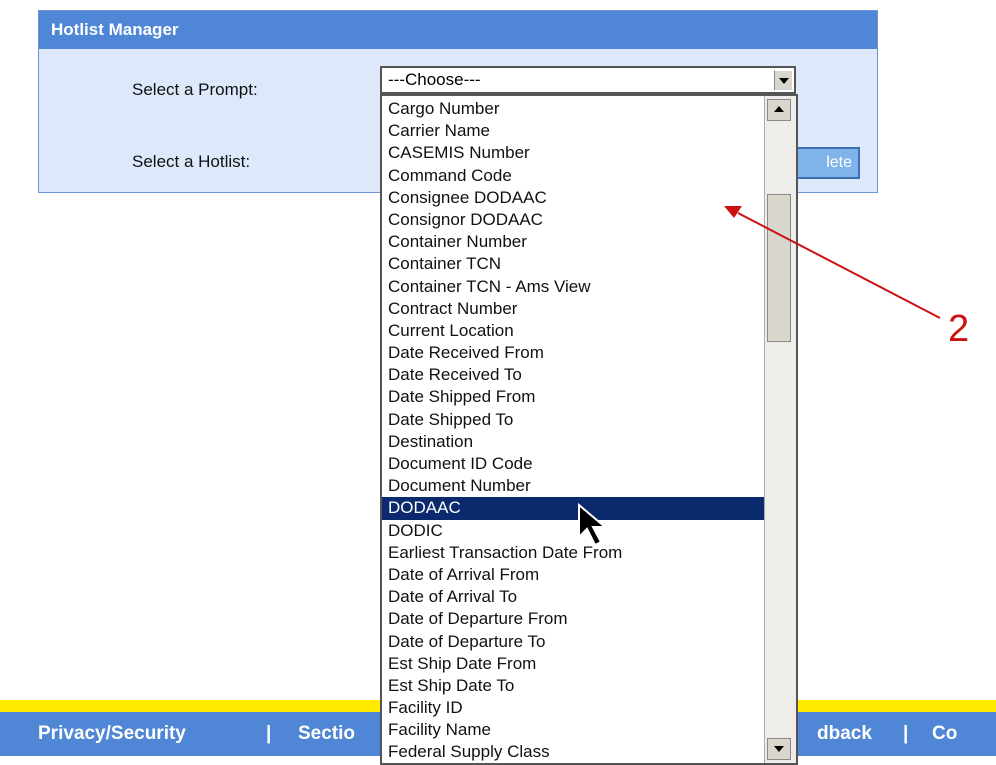 This screenshot has width=996, height=765. What do you see at coordinates (832, 262) in the screenshot?
I see `annotation-arrow` at bounding box center [832, 262].